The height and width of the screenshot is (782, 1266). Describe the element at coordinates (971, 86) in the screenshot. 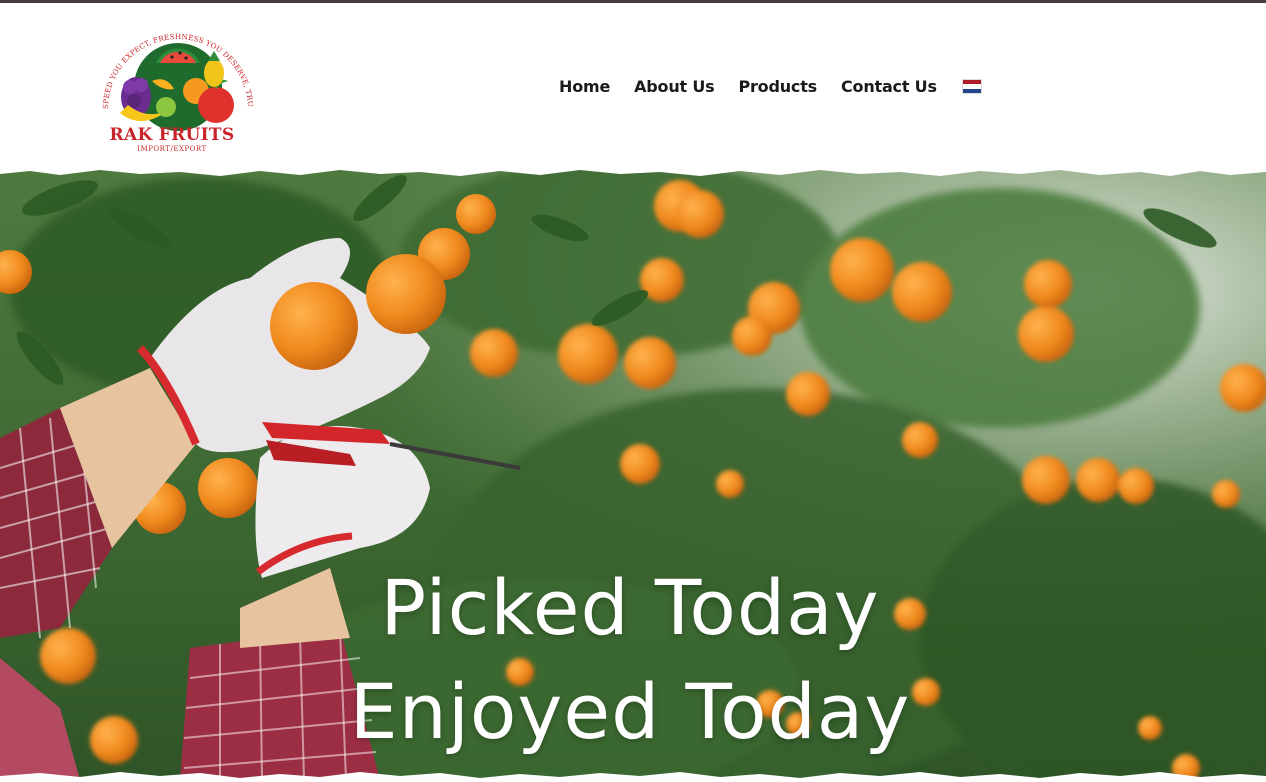

I see `netherlands-flag-icon` at that location.